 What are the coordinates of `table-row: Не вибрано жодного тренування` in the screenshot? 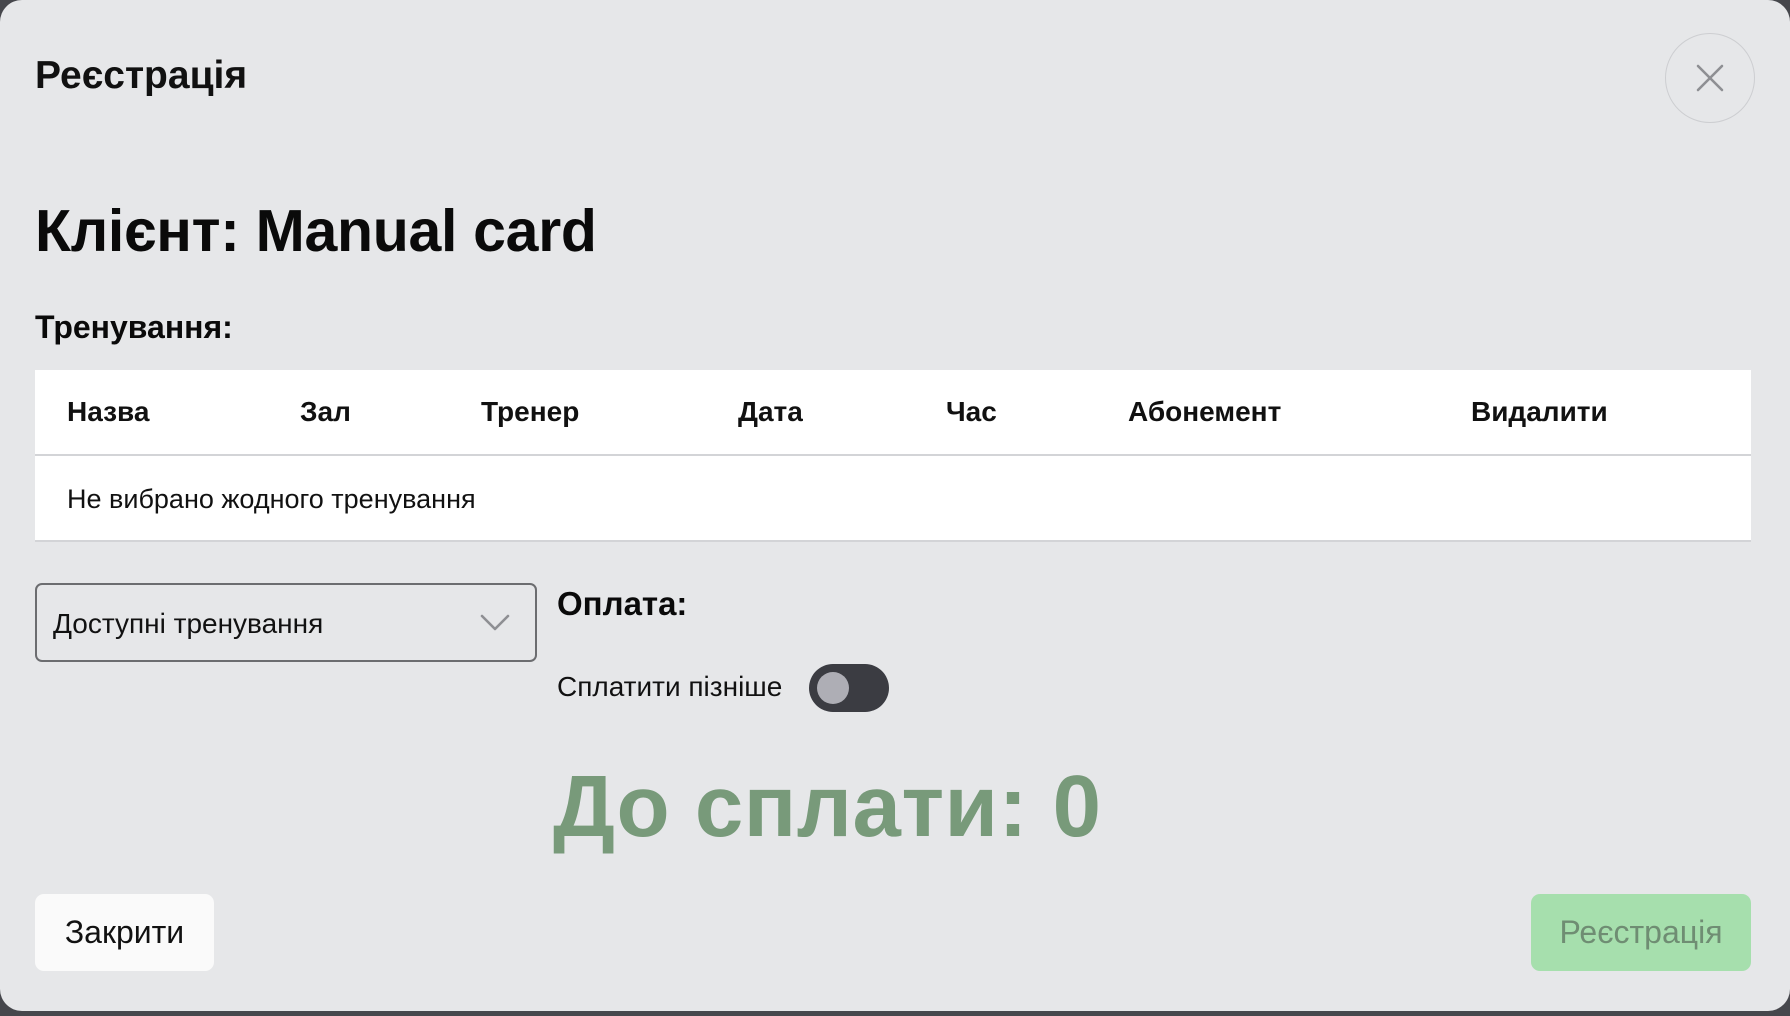 It's located at (893, 498).